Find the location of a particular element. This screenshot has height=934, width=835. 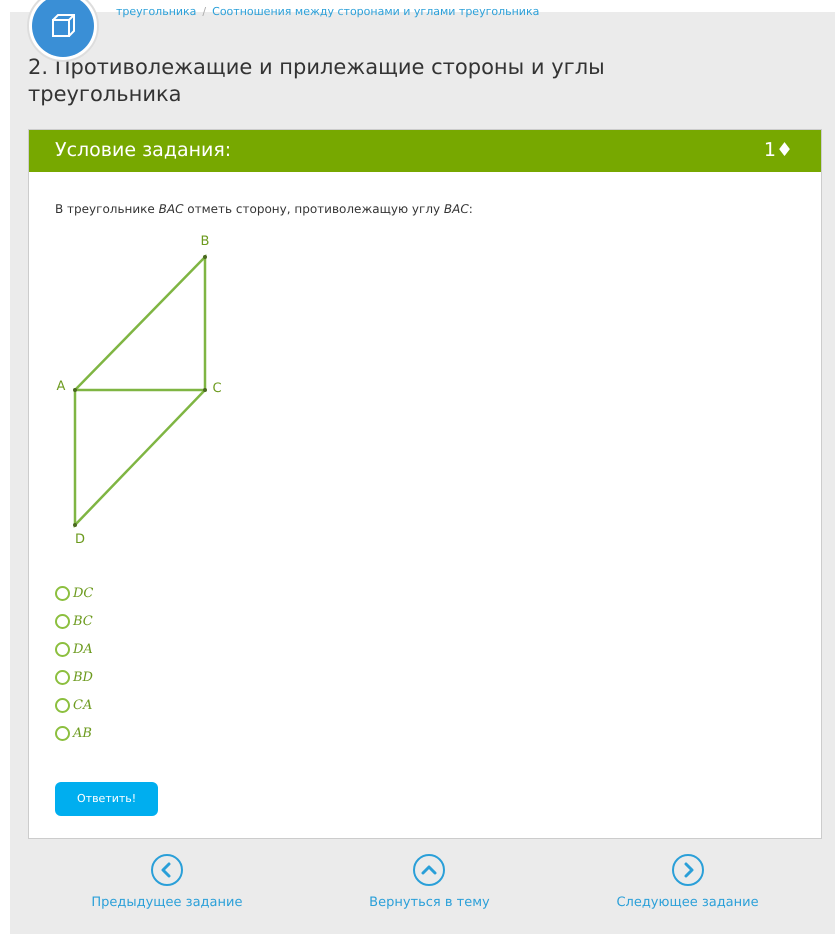

point-label: C is located at coordinates (217, 388).